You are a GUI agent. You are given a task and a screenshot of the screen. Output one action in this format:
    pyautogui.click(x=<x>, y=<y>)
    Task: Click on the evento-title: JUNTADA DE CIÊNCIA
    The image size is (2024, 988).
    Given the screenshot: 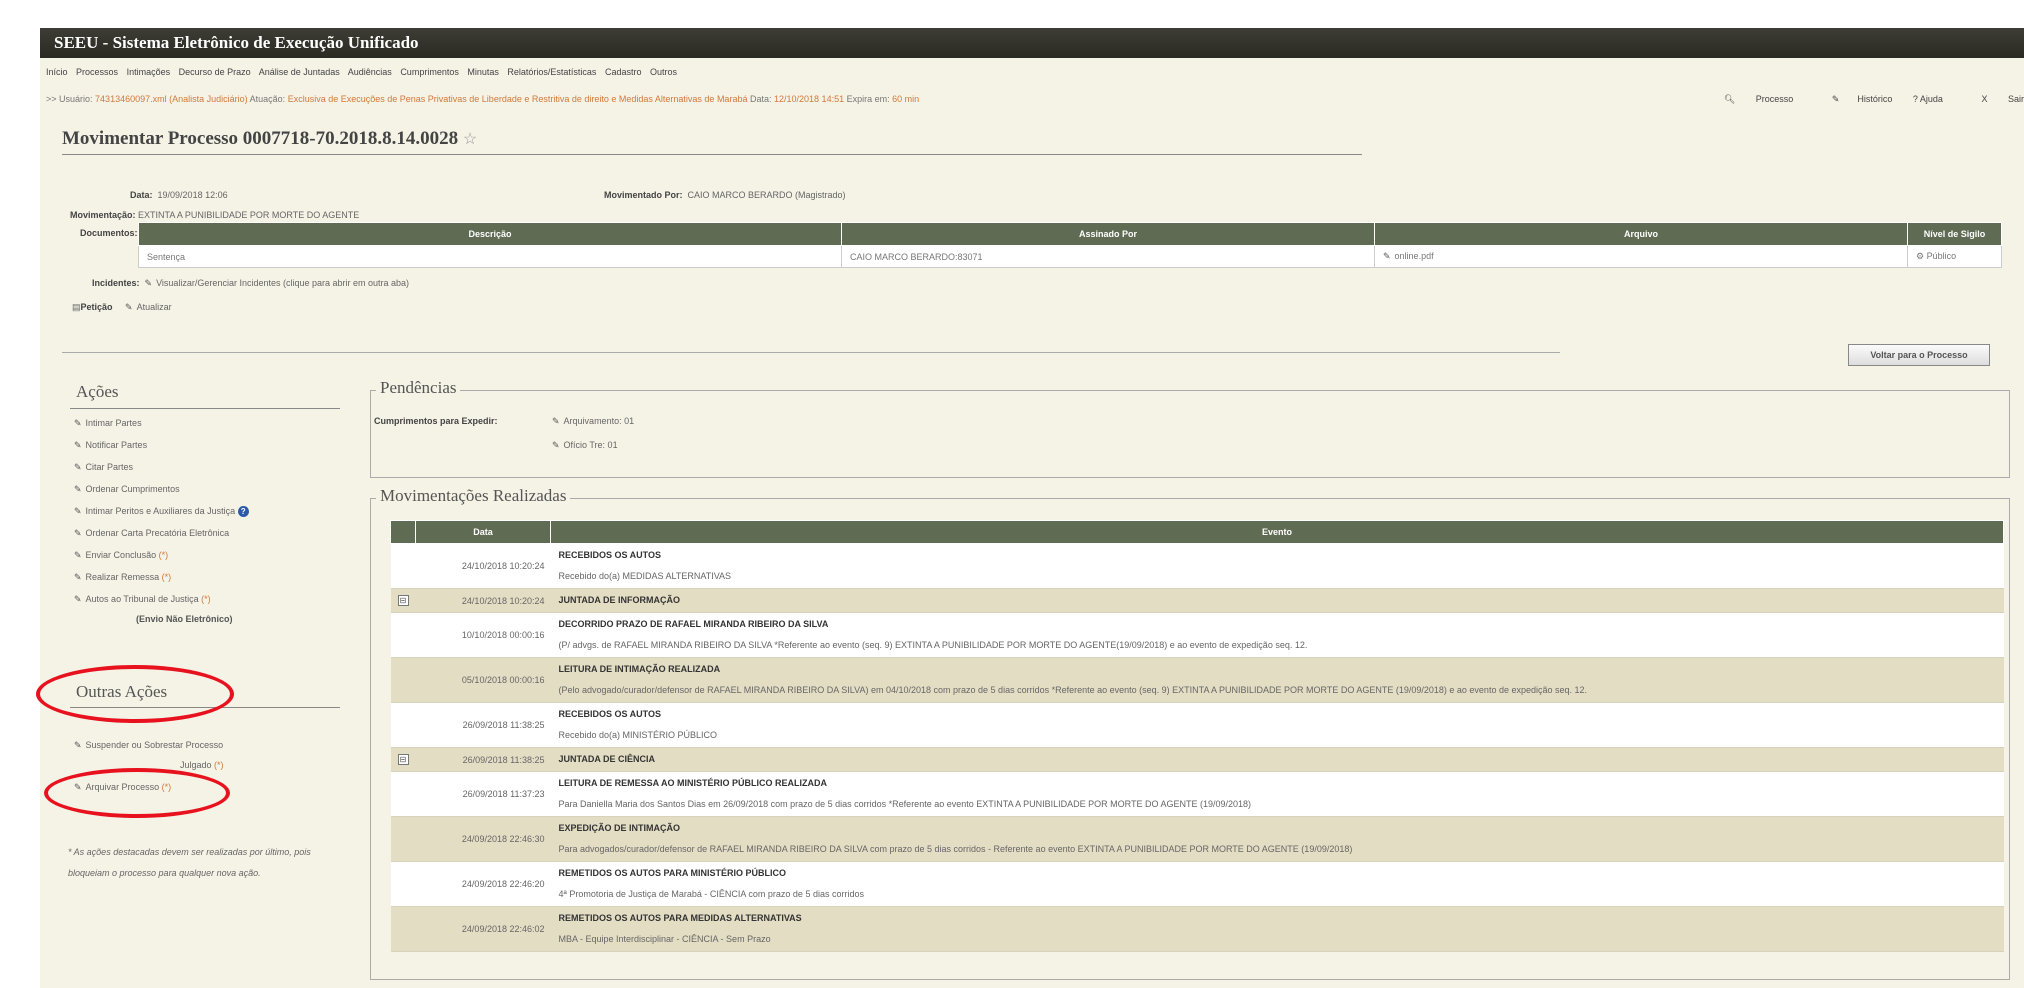 What is the action you would take?
    pyautogui.click(x=607, y=759)
    